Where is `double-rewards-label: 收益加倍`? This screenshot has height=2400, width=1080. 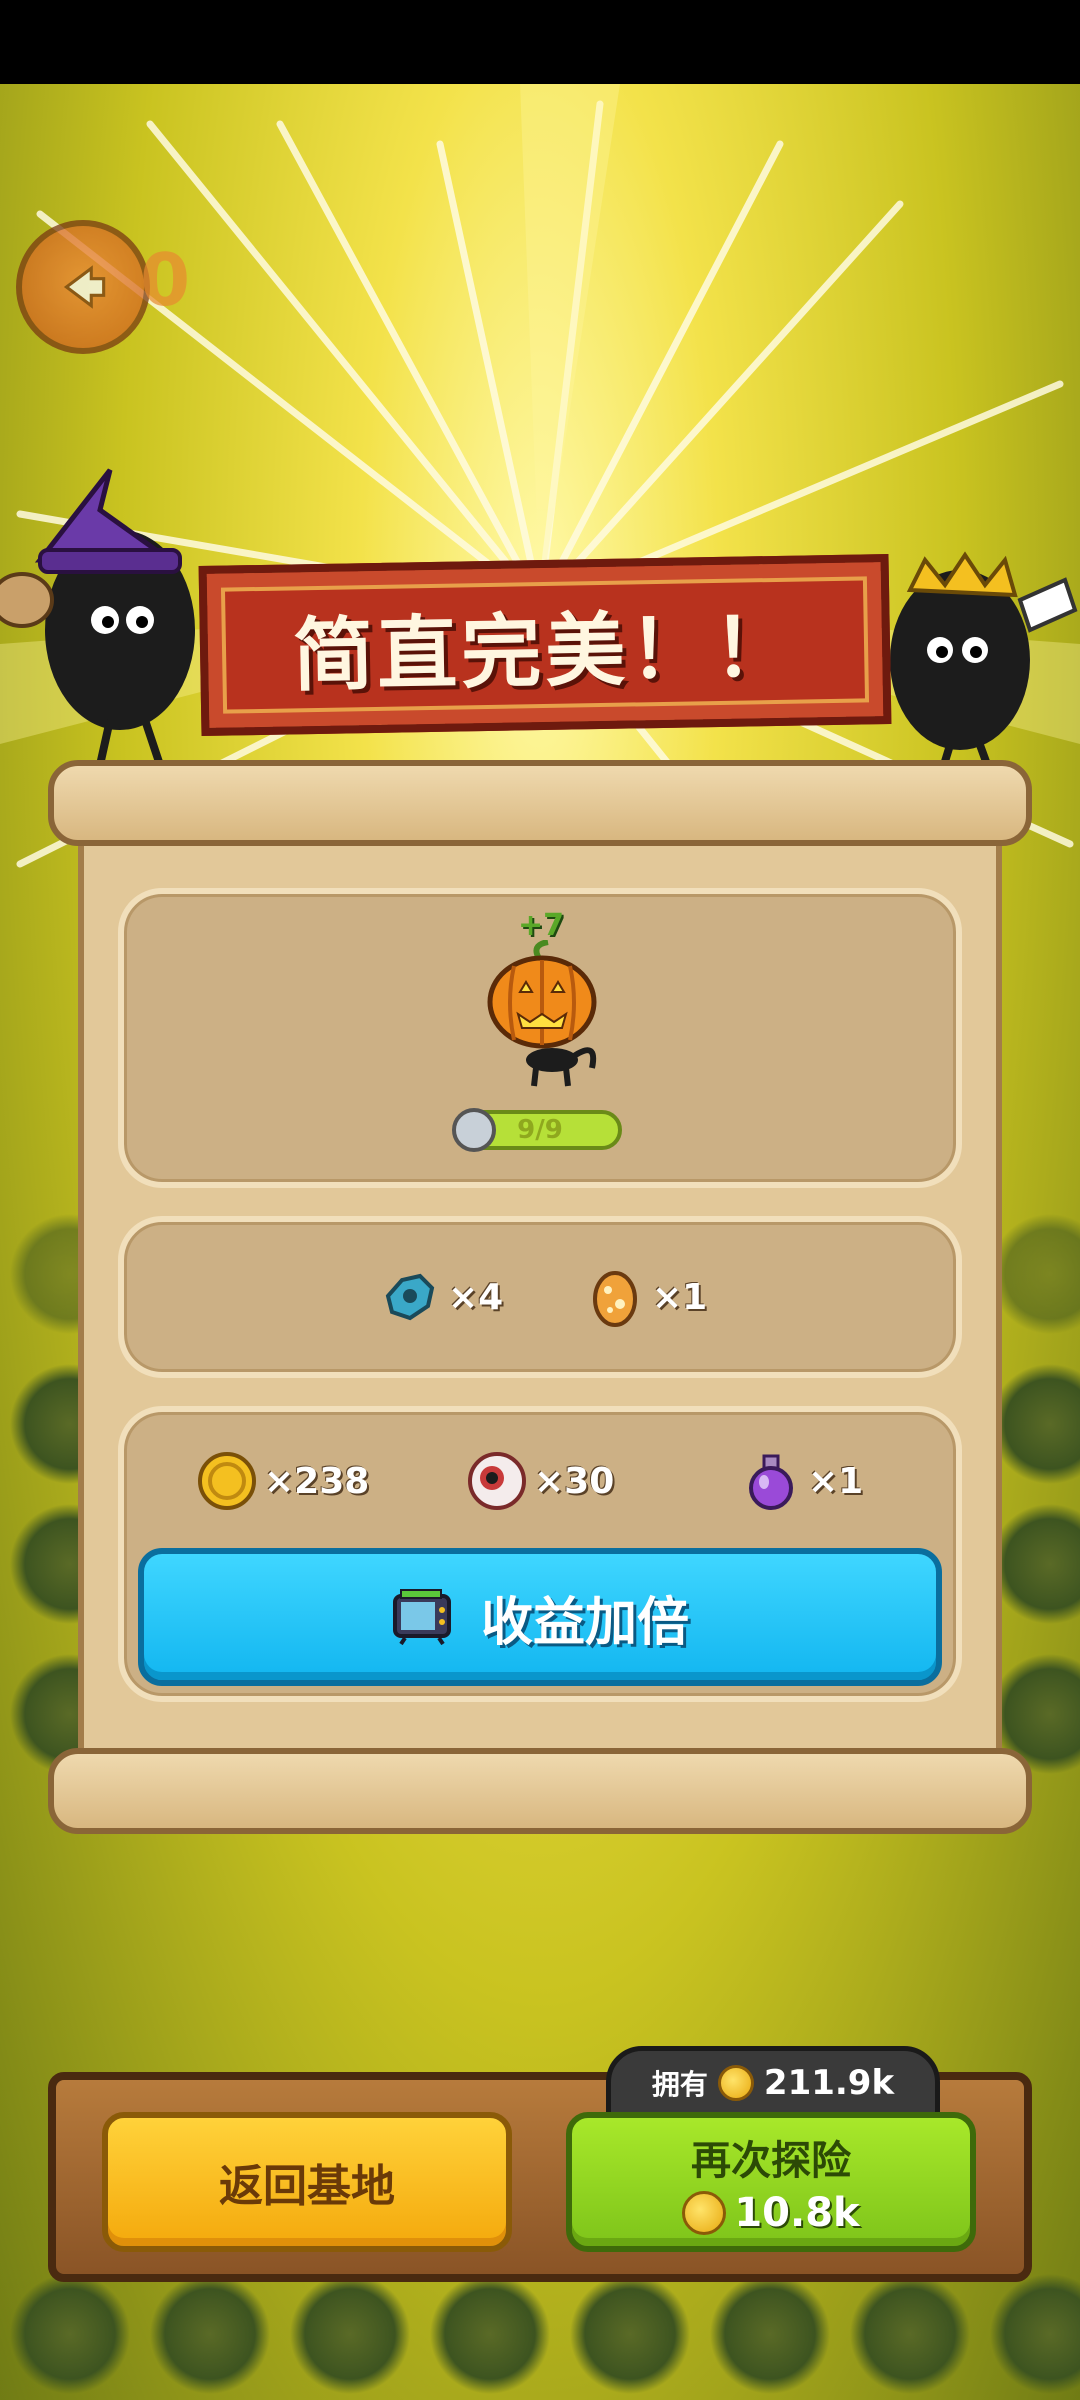
double-rewards-label: 收益加倍 is located at coordinates (584, 1622).